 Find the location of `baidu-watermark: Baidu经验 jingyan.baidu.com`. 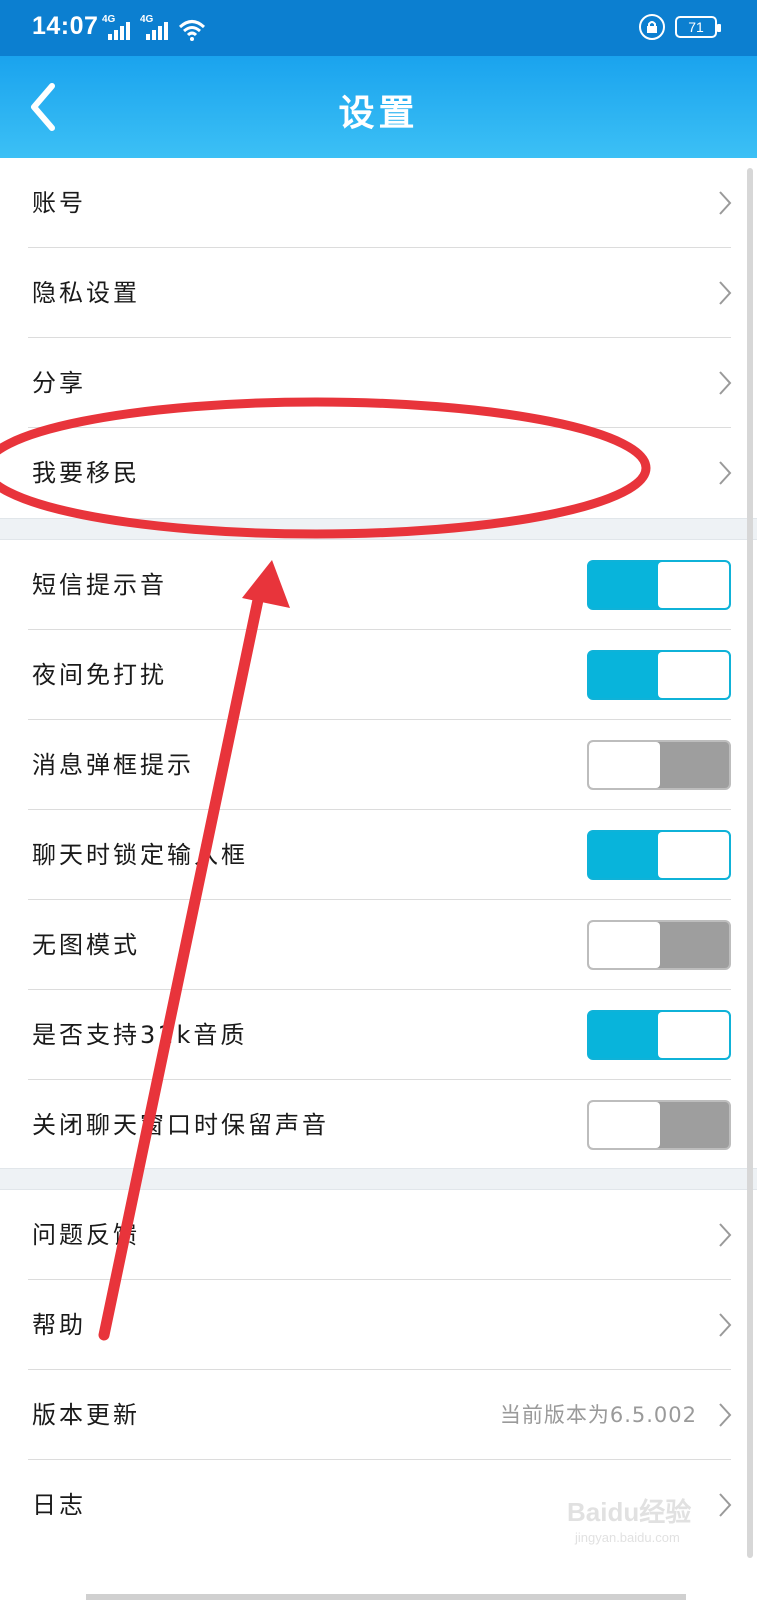

baidu-watermark: Baidu经验 jingyan.baidu.com is located at coordinates (642, 1519).